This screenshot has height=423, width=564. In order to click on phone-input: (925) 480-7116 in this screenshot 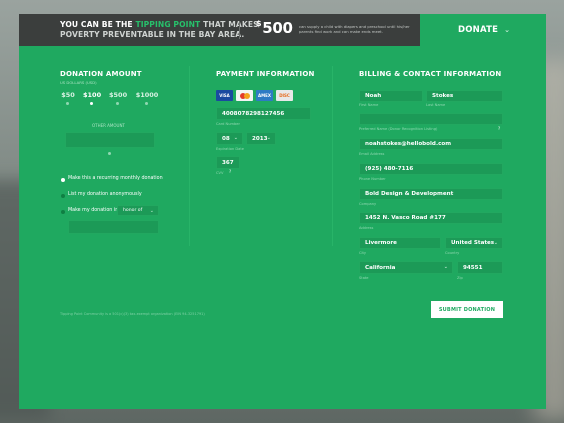, I will do `click(431, 169)`.